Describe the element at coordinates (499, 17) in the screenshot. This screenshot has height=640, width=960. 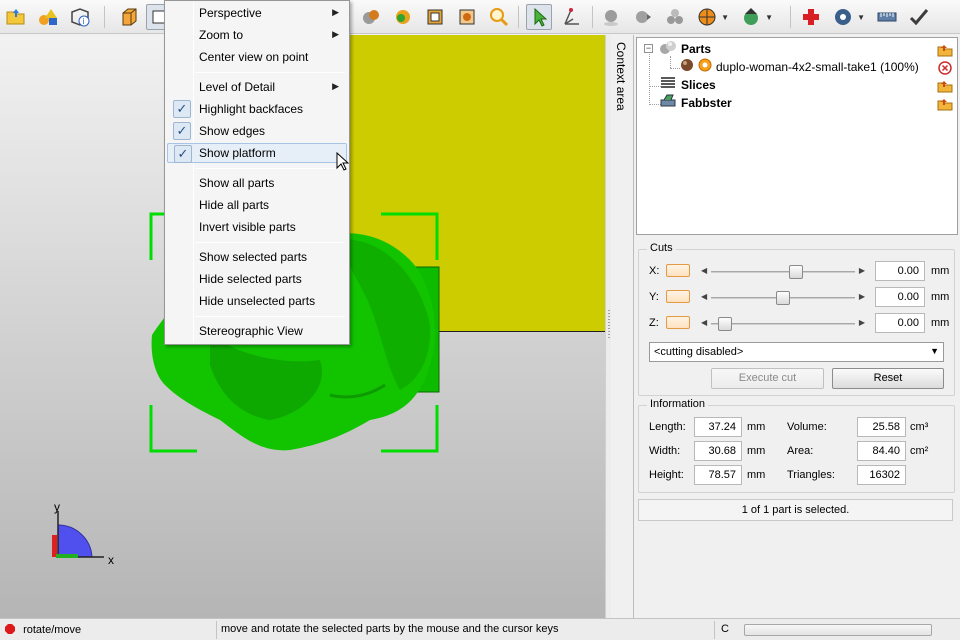
I see `zoom-icon` at that location.